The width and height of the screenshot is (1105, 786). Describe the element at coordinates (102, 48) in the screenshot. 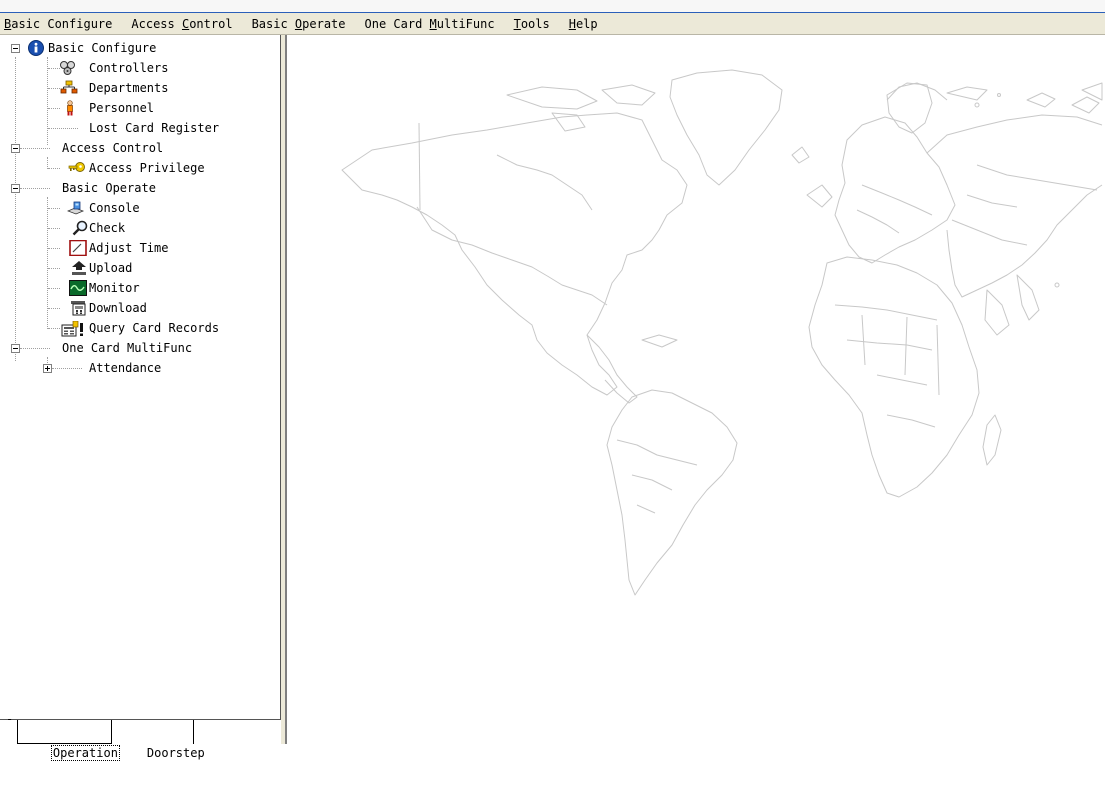

I see `tree-item-basic-configure: Basic Configure` at that location.